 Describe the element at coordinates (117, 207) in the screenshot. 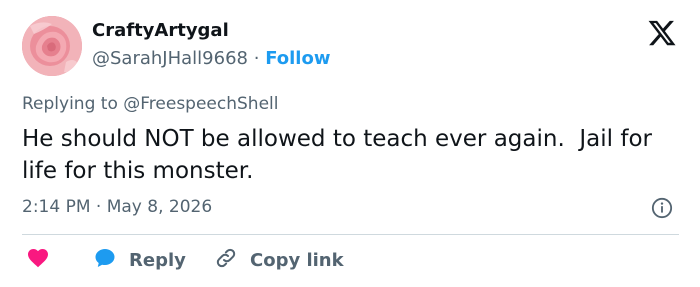

I see `timestamp: 2:14 PM · May 8, 2026` at that location.